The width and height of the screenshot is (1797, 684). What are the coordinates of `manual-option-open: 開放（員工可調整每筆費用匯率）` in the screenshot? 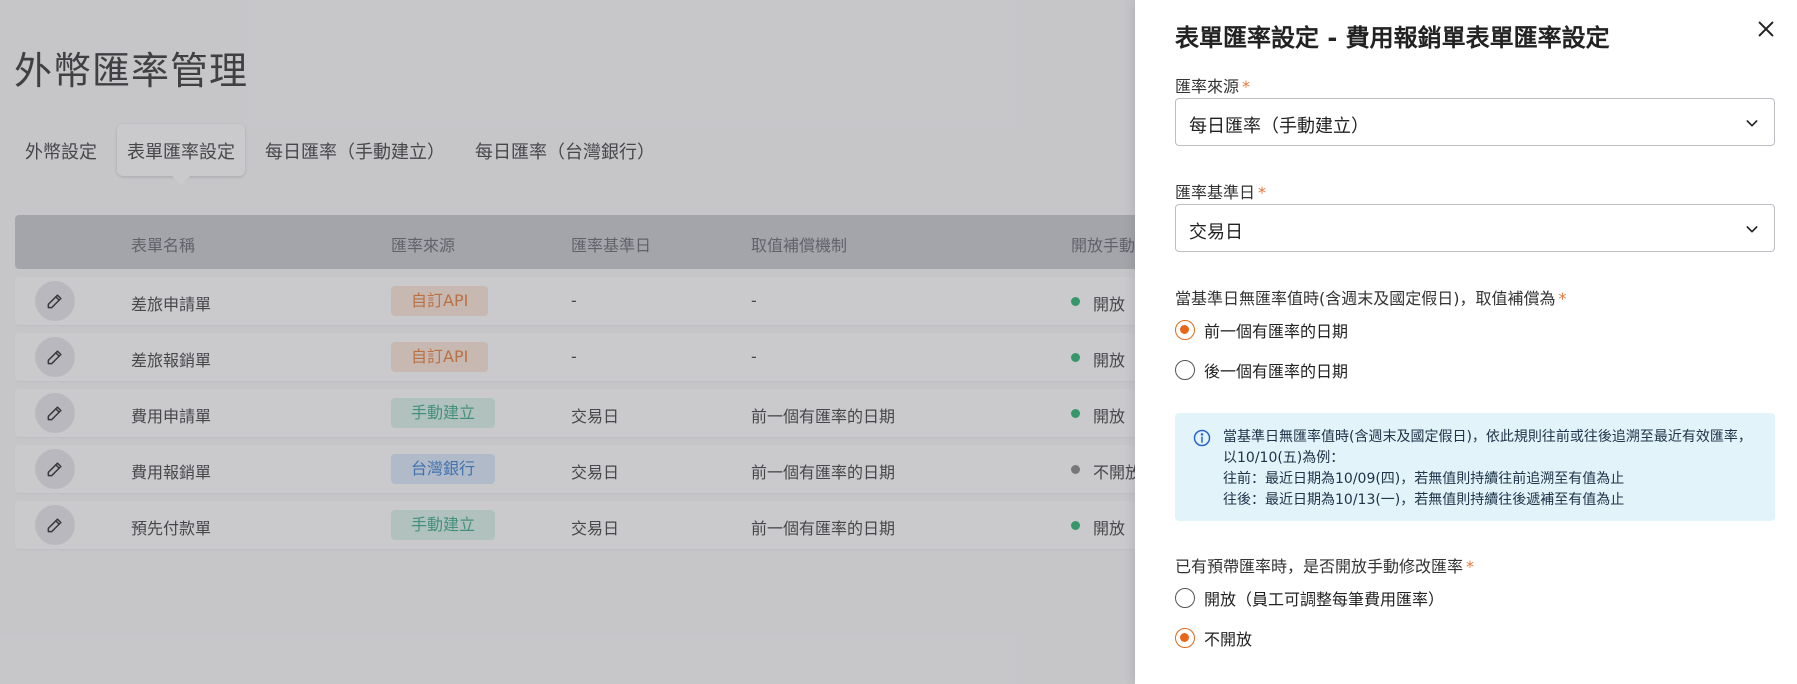 It's located at (1309, 598).